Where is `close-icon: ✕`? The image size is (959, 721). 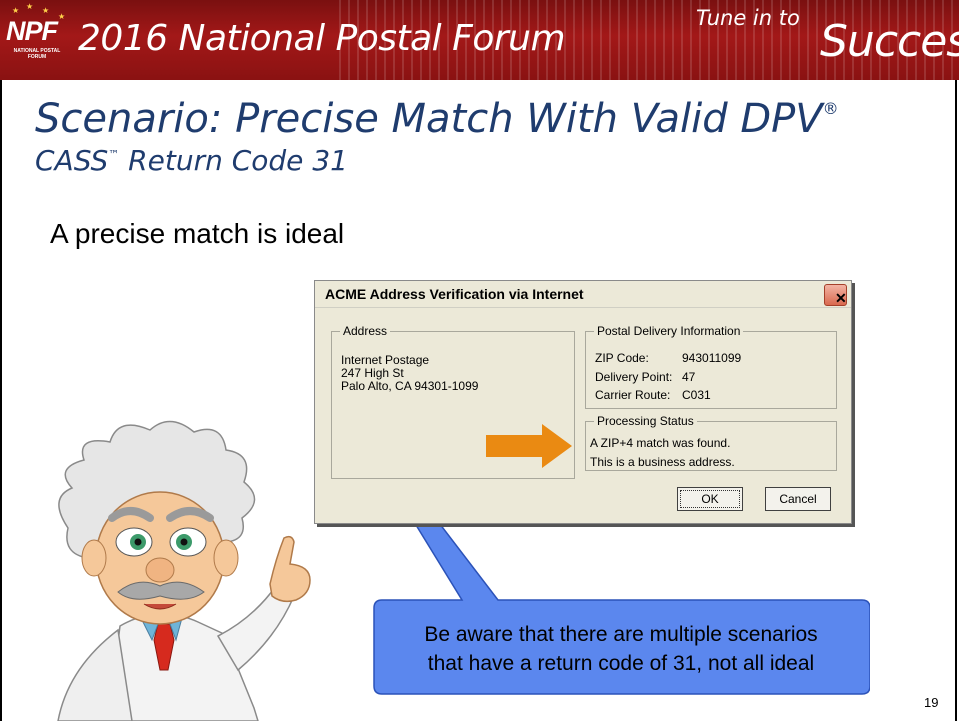
close-icon: ✕ is located at coordinates (841, 298).